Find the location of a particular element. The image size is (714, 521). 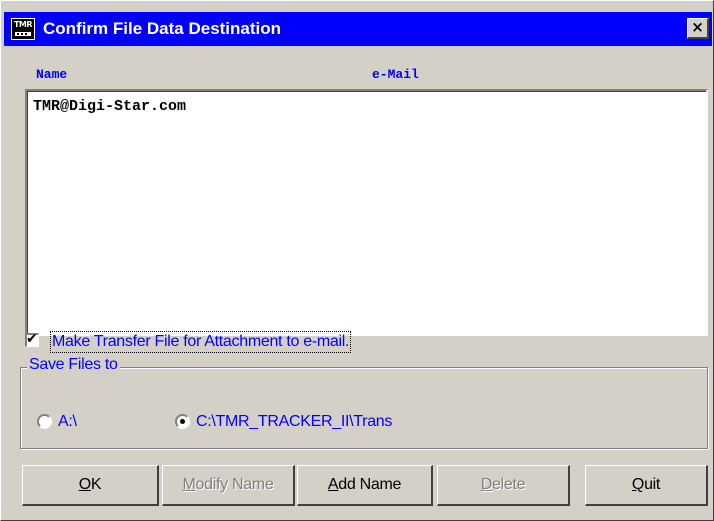

checkmark-icon: ✔ is located at coordinates (32, 339).